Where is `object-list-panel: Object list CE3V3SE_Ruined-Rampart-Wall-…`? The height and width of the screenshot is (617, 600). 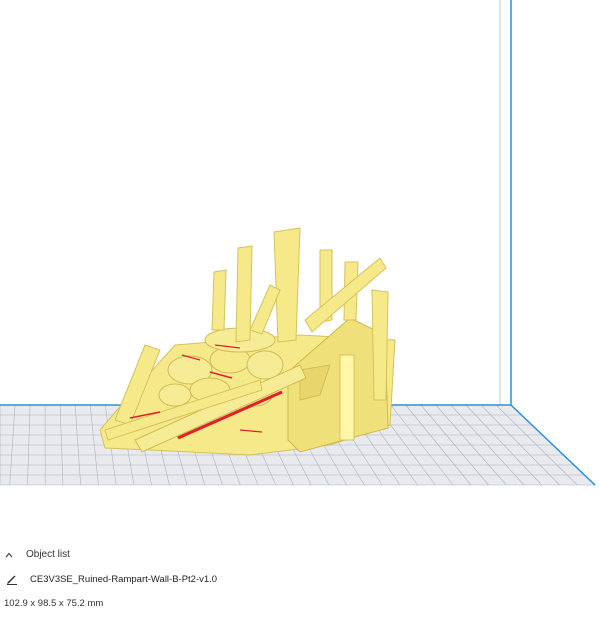 object-list-panel: Object list CE3V3SE_Ruined-Rampart-Wall-… is located at coordinates (300, 578).